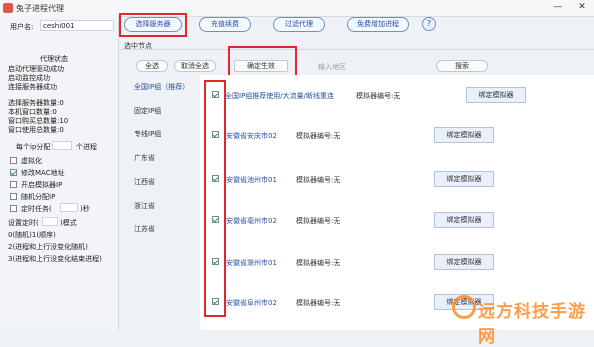  What do you see at coordinates (144, 182) in the screenshot?
I see `region-item: 江西省` at bounding box center [144, 182].